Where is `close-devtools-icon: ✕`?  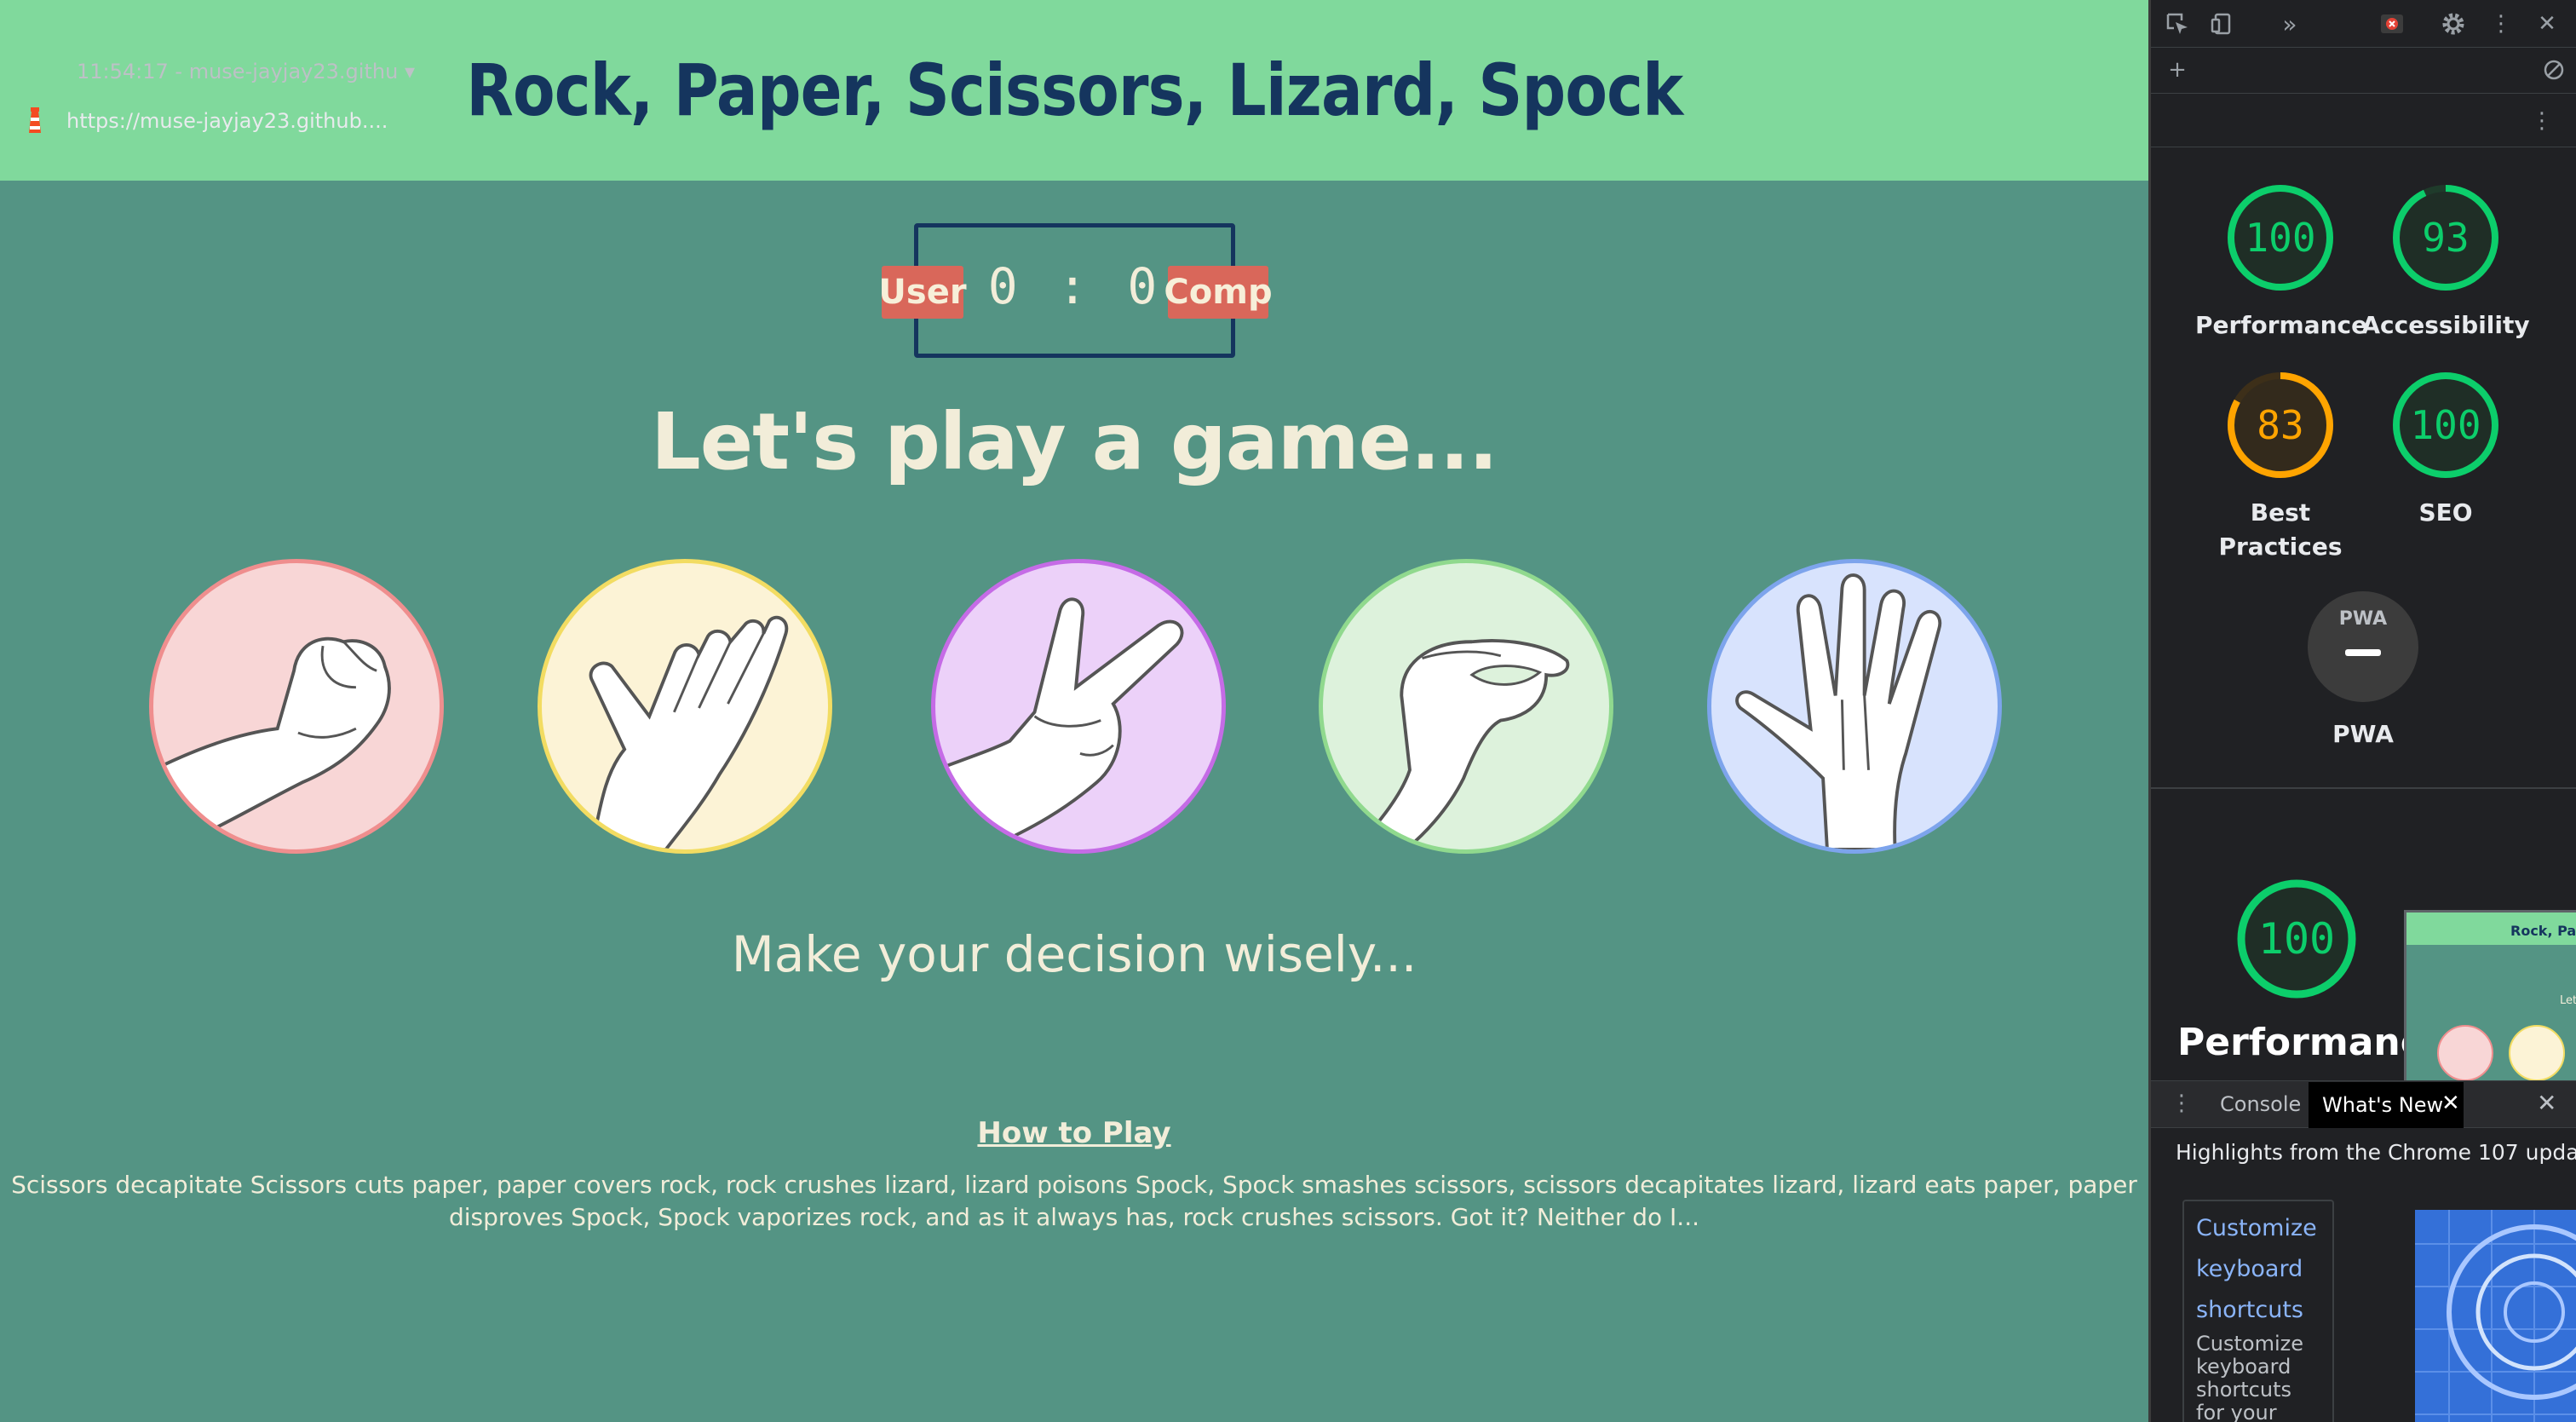 close-devtools-icon: ✕ is located at coordinates (2547, 24).